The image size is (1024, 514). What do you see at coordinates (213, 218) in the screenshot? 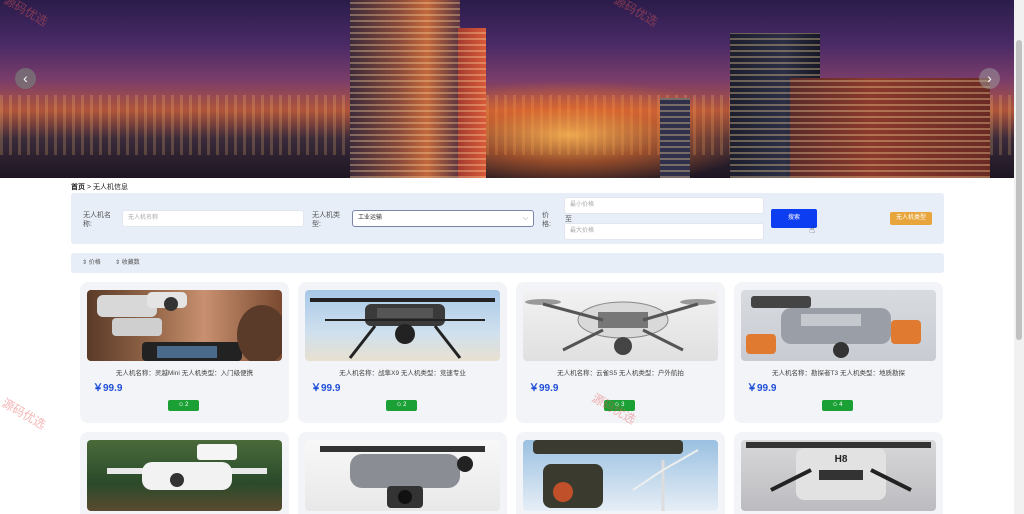
I see `name-search-input: 无人机名称` at bounding box center [213, 218].